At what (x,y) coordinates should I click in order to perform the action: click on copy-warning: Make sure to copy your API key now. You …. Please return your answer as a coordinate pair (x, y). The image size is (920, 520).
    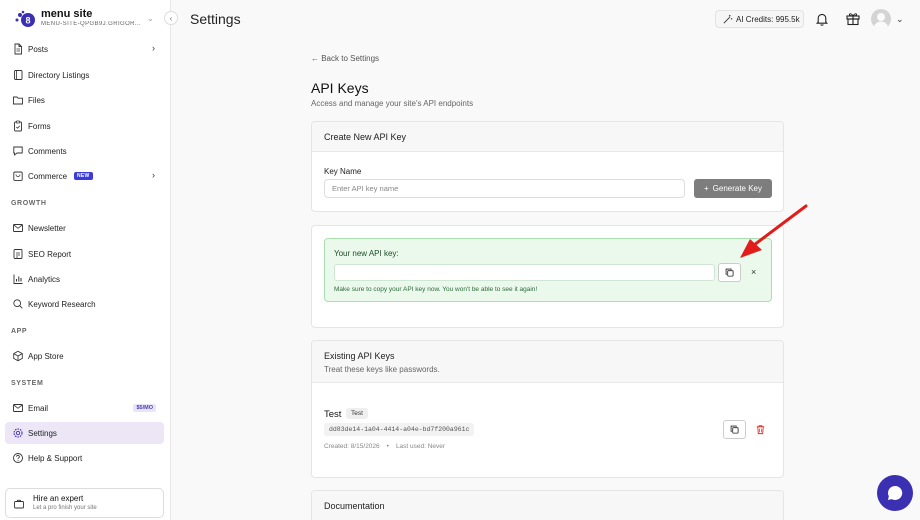
    Looking at the image, I should click on (436, 289).